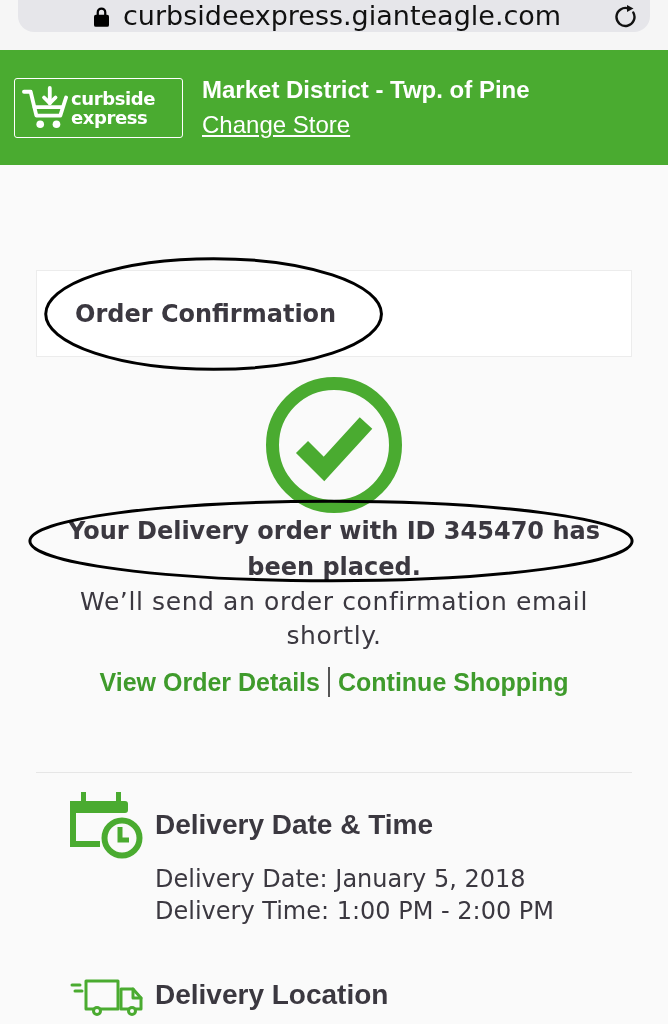 The width and height of the screenshot is (668, 1024). I want to click on change-store-link: Change Store, so click(276, 125).